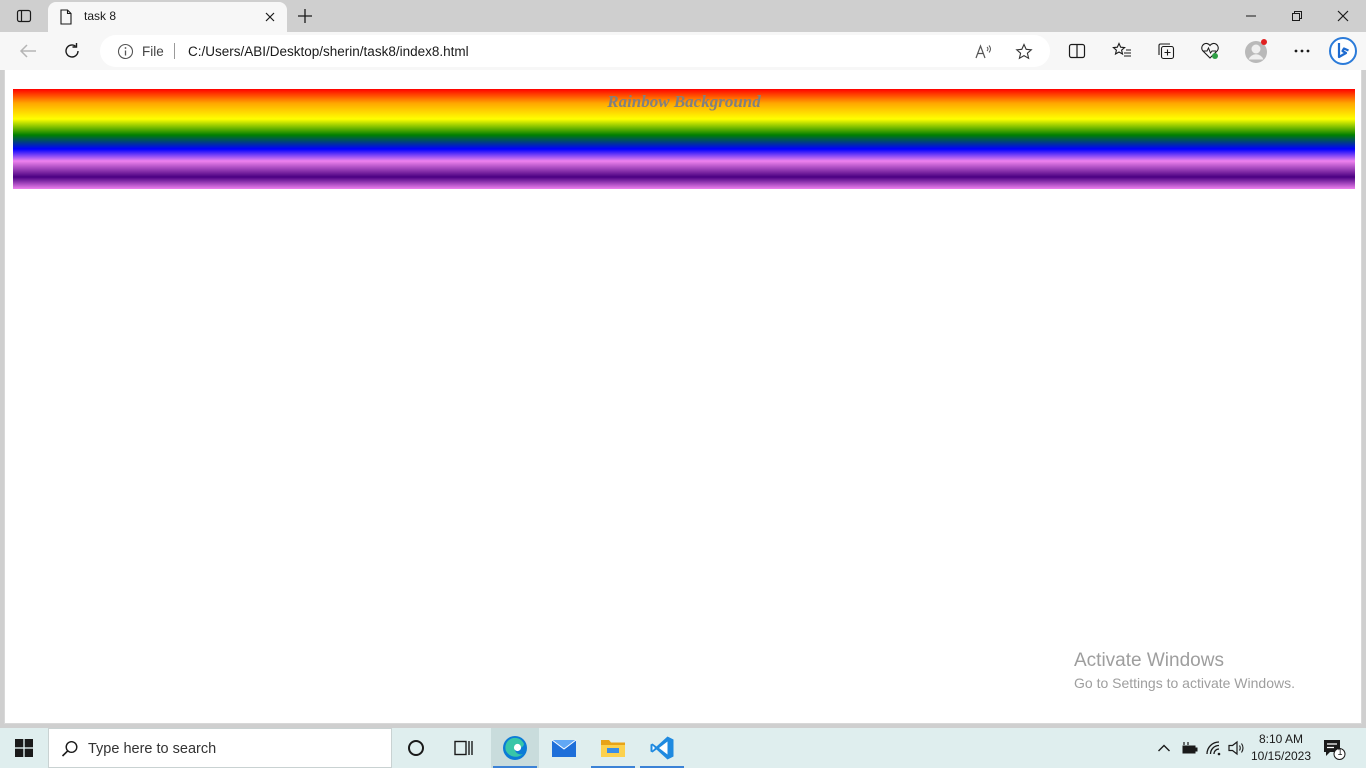 The image size is (1366, 768). I want to click on edge-icon, so click(515, 748).